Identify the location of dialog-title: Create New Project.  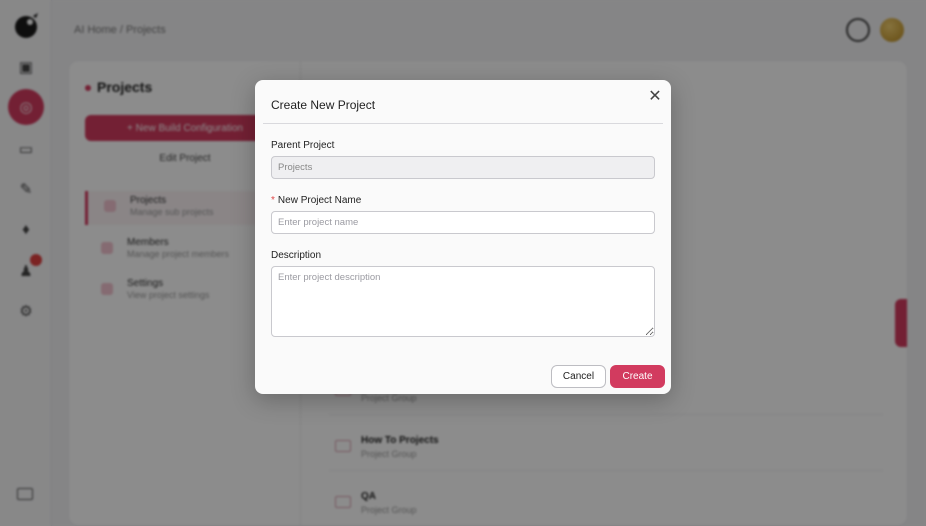
(323, 105).